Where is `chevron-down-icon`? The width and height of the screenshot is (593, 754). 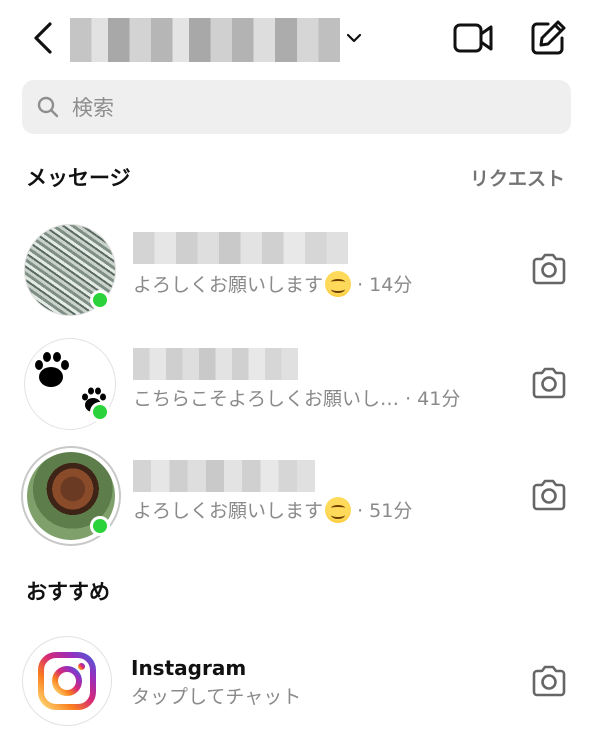
chevron-down-icon is located at coordinates (354, 38).